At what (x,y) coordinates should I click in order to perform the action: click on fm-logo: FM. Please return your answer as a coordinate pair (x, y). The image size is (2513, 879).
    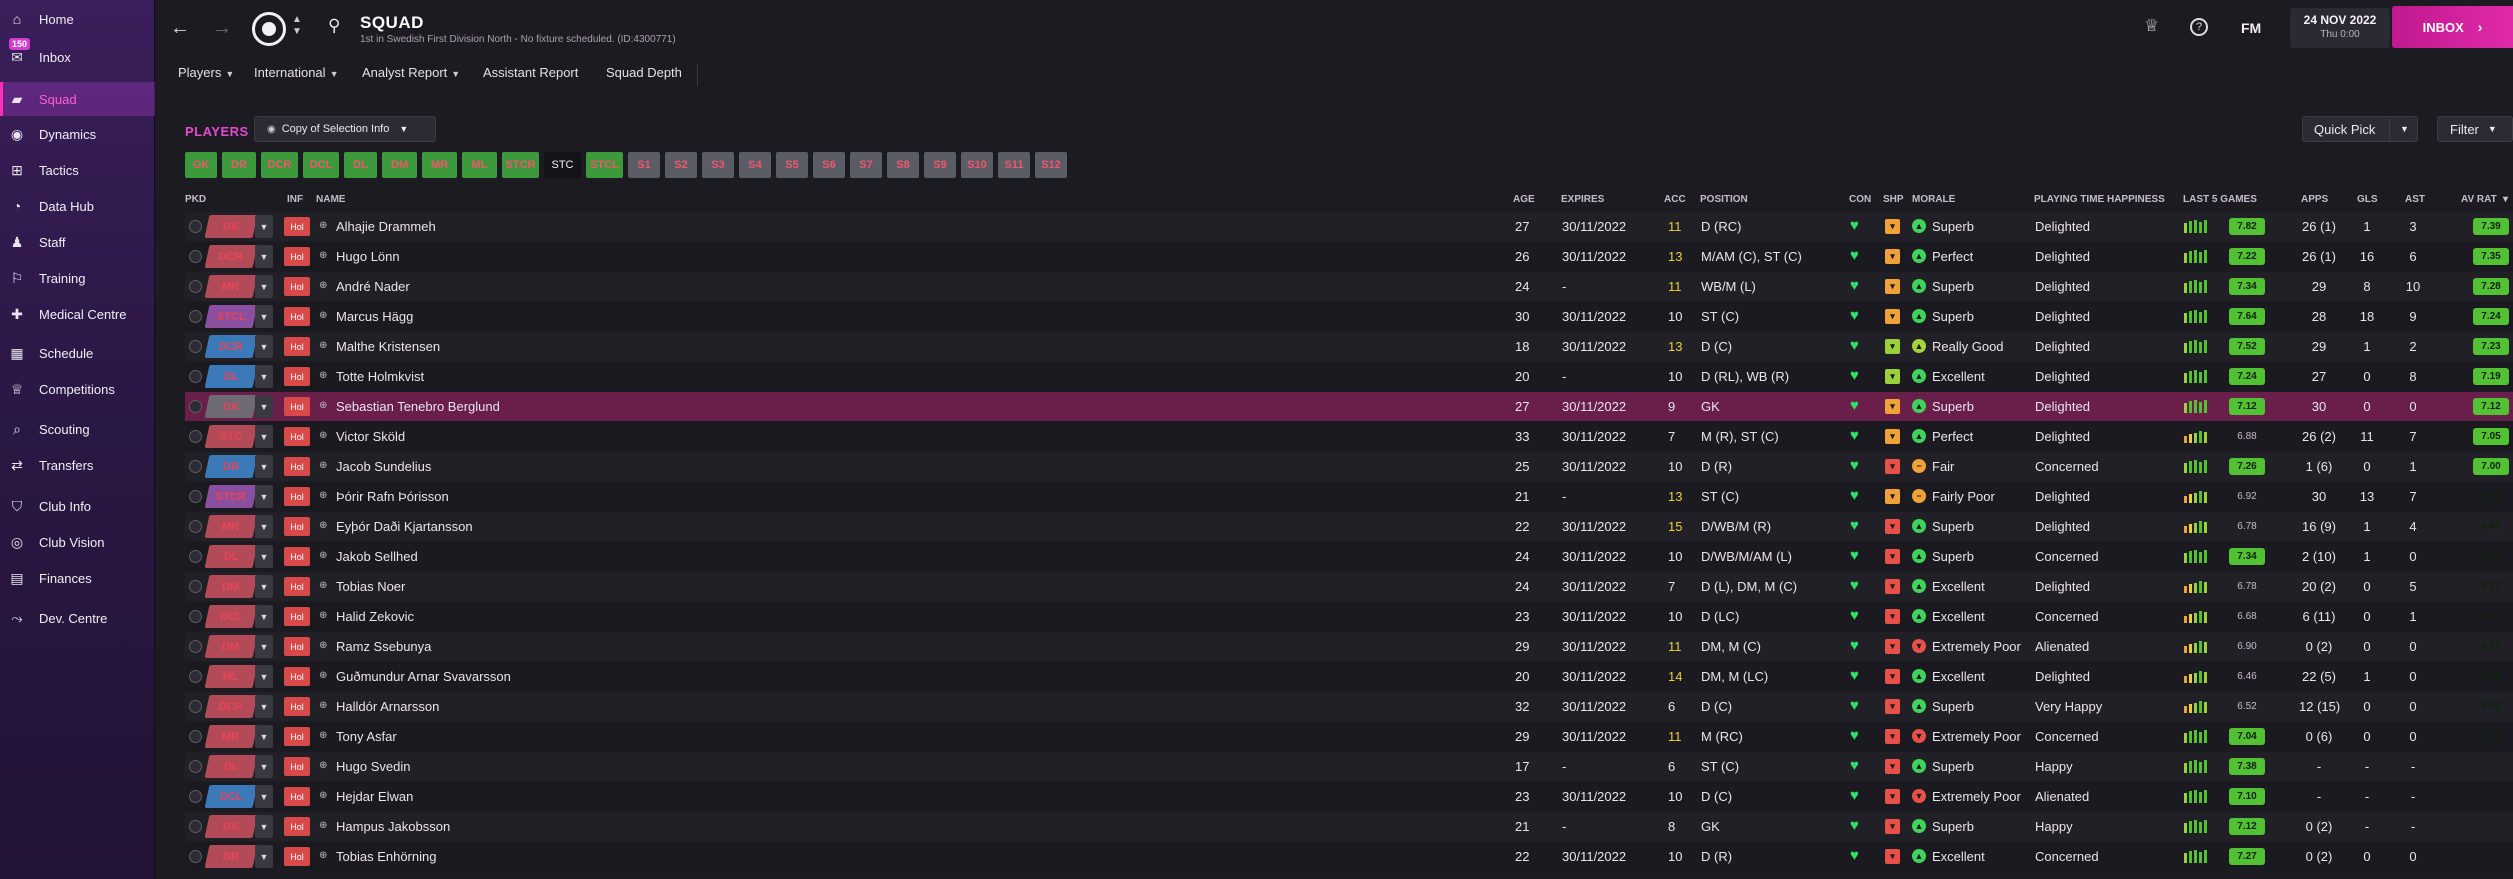
    Looking at the image, I should click on (2251, 28).